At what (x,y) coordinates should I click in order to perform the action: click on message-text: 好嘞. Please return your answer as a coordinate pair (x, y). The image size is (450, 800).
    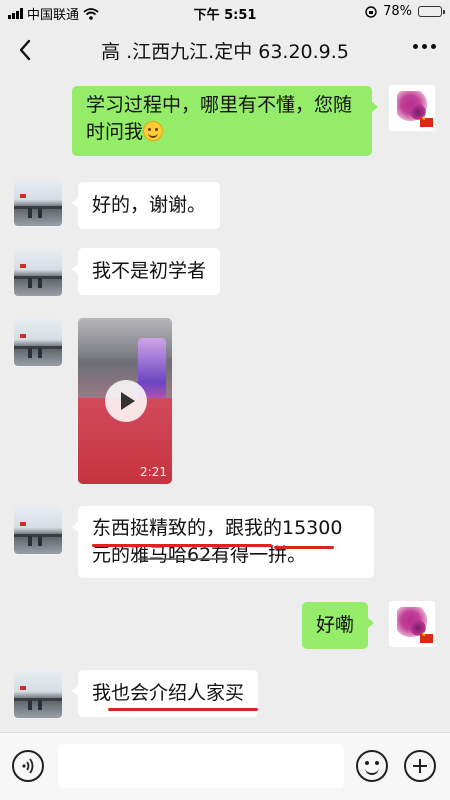
    Looking at the image, I should click on (335, 625).